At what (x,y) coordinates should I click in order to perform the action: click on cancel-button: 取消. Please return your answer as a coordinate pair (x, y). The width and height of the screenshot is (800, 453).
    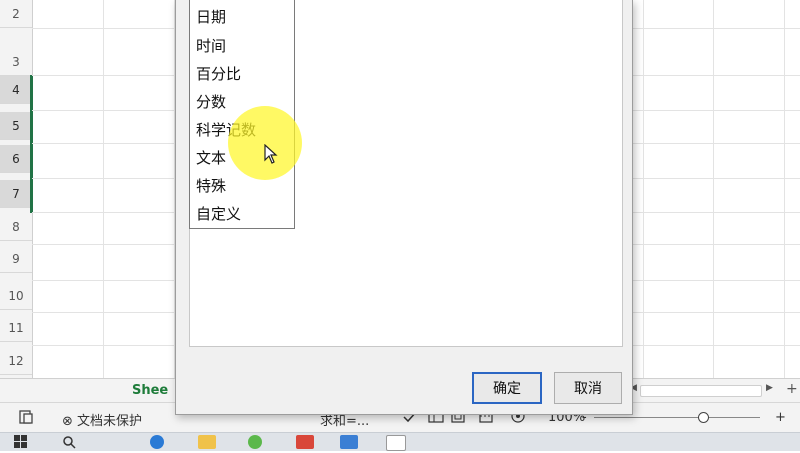
    Looking at the image, I should click on (588, 388).